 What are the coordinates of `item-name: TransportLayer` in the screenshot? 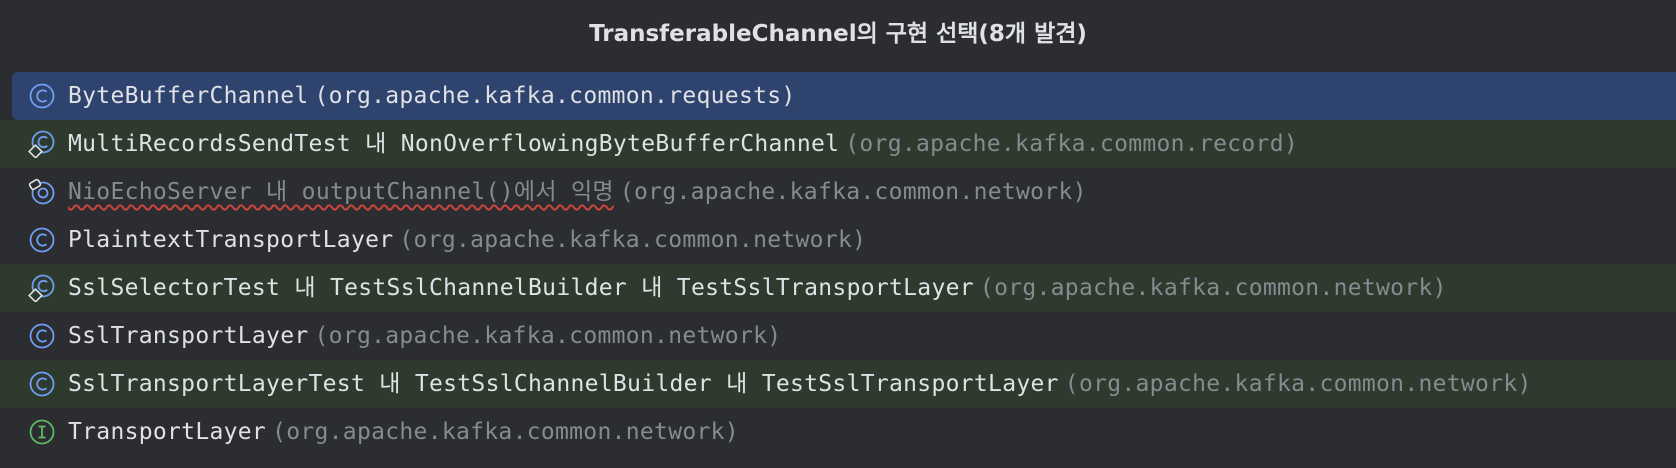 It's located at (167, 432).